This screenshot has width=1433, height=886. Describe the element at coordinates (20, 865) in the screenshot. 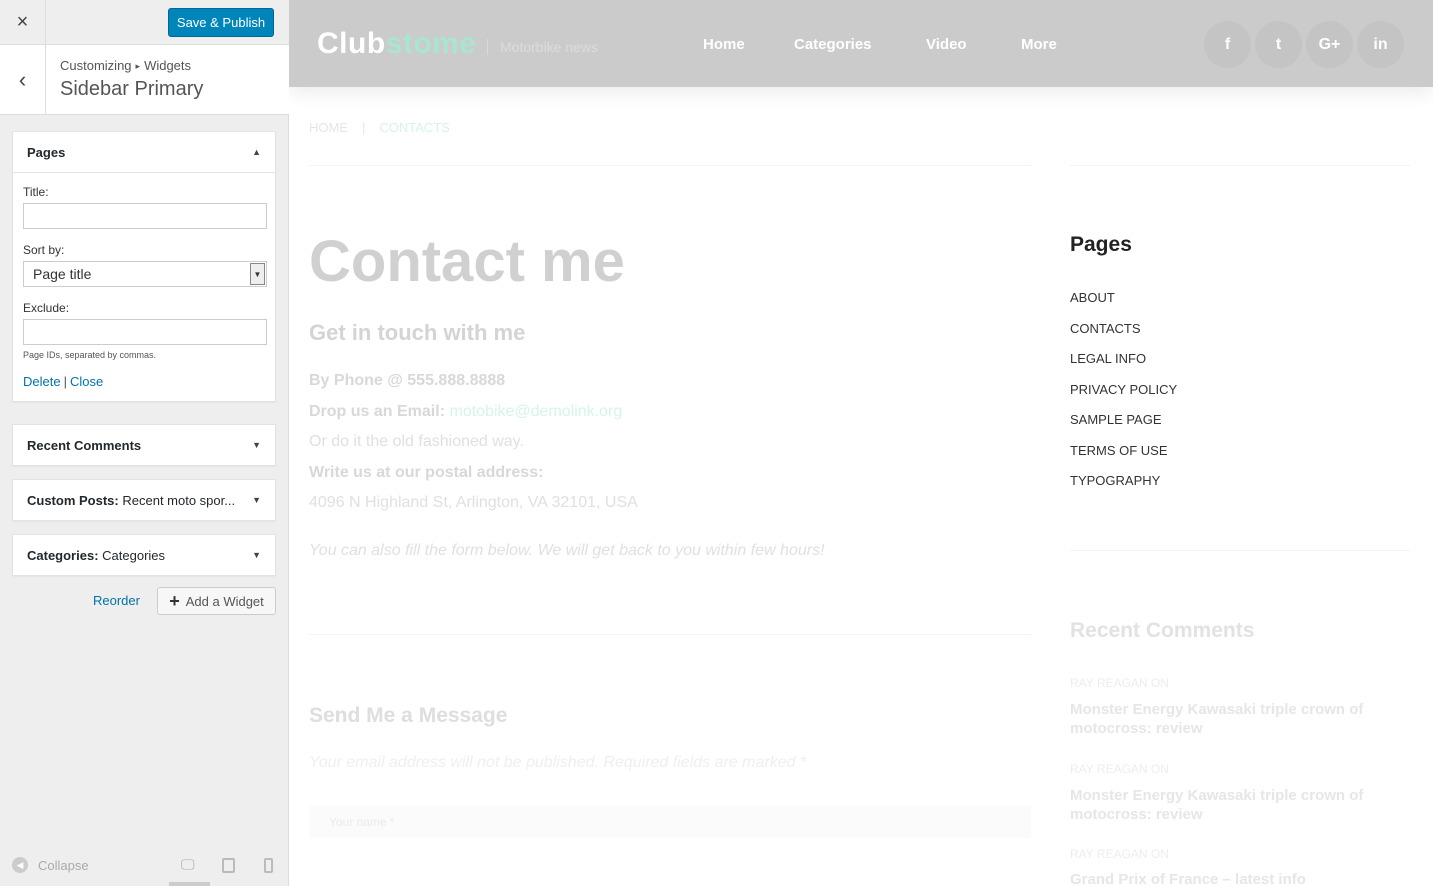

I see `collapse-icon: ◀` at that location.